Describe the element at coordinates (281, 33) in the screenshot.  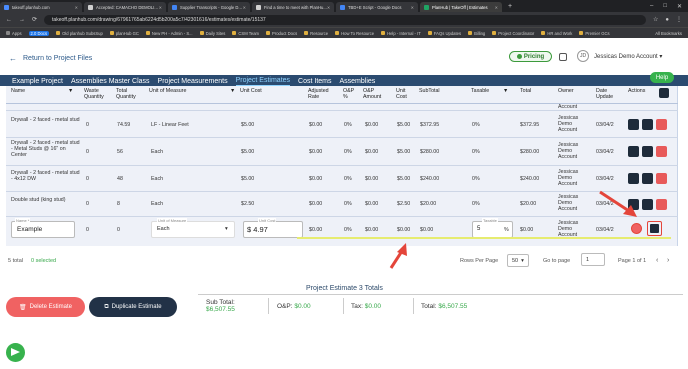
I see `bookmark: Product Docs` at that location.